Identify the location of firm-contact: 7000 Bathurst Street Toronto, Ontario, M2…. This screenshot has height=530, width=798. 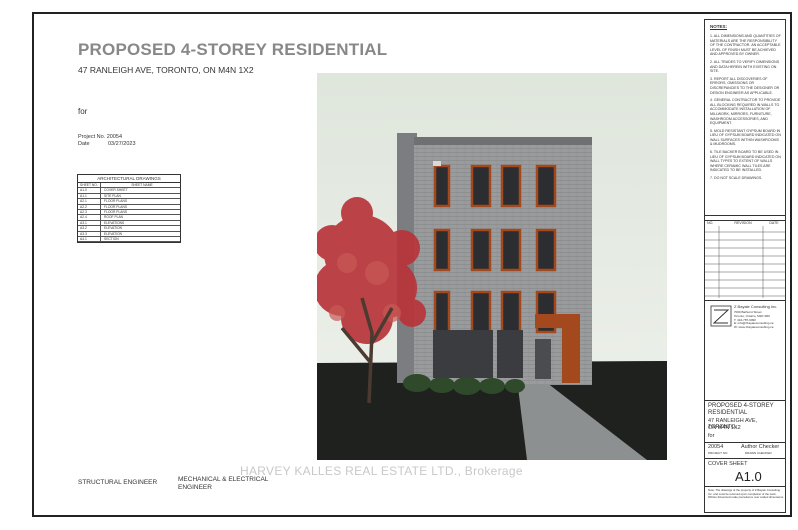
(754, 320).